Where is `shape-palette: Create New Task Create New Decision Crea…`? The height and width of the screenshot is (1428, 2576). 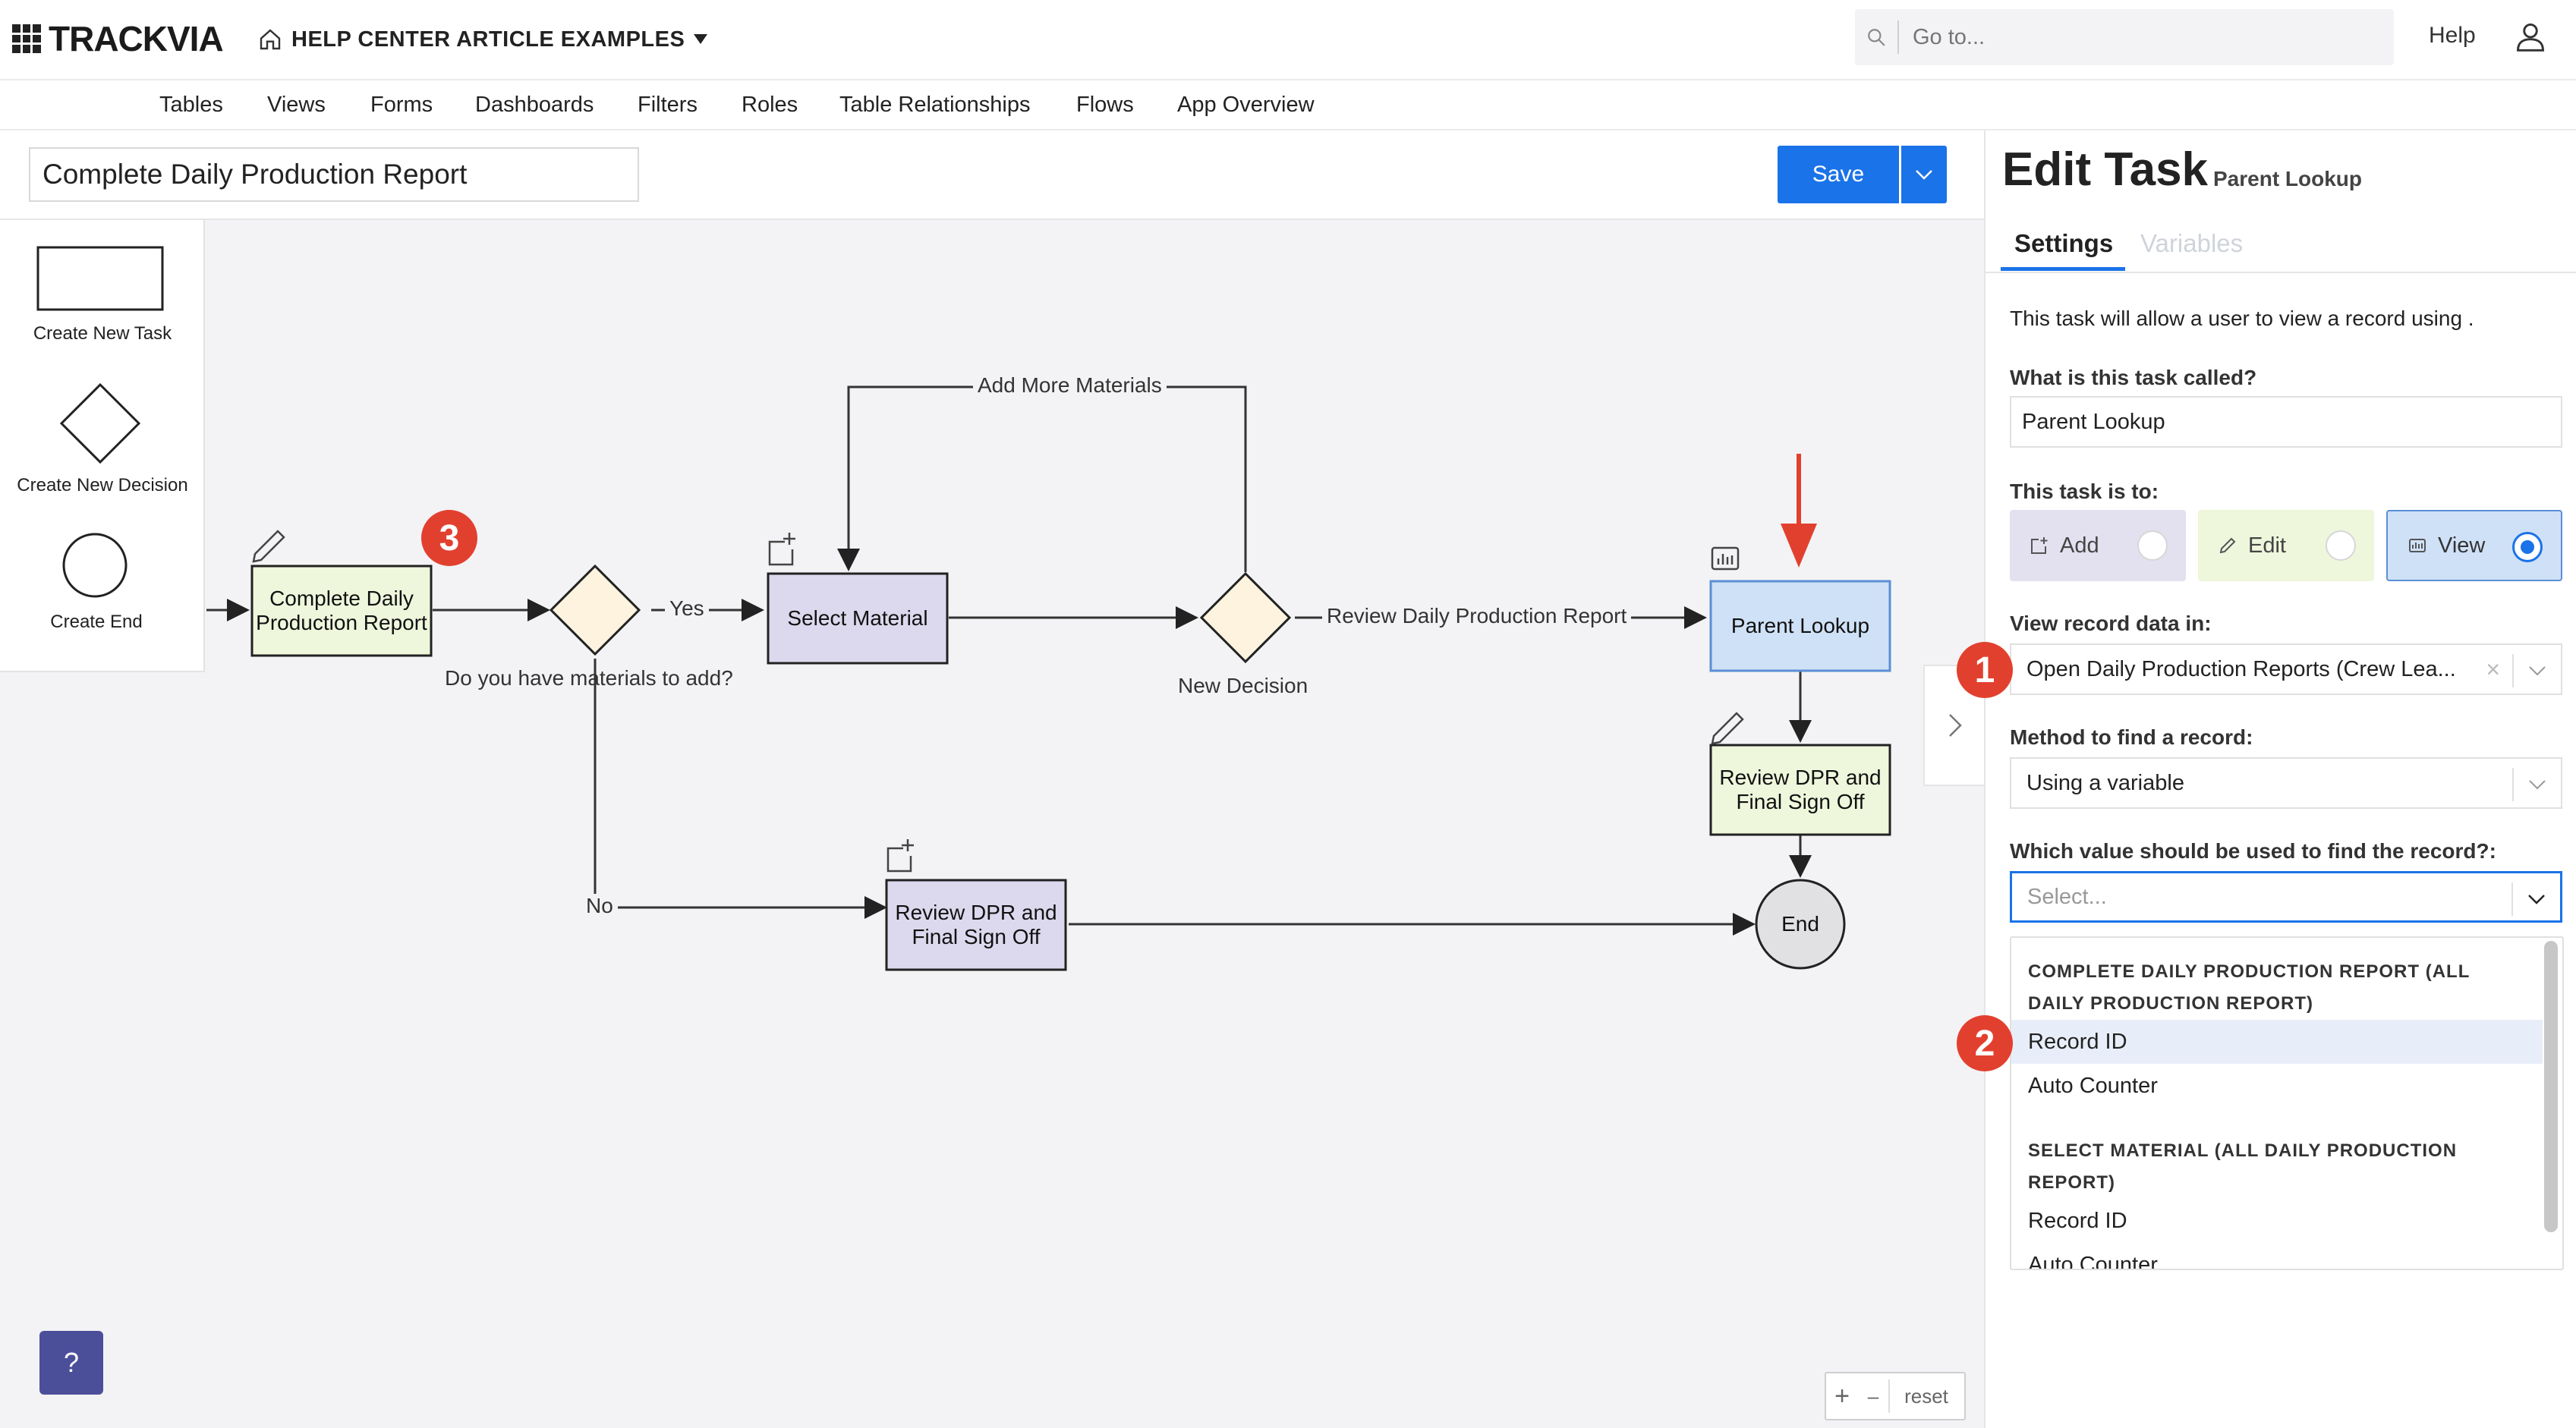
shape-palette: Create New Task Create New Decision Crea… is located at coordinates (102, 446).